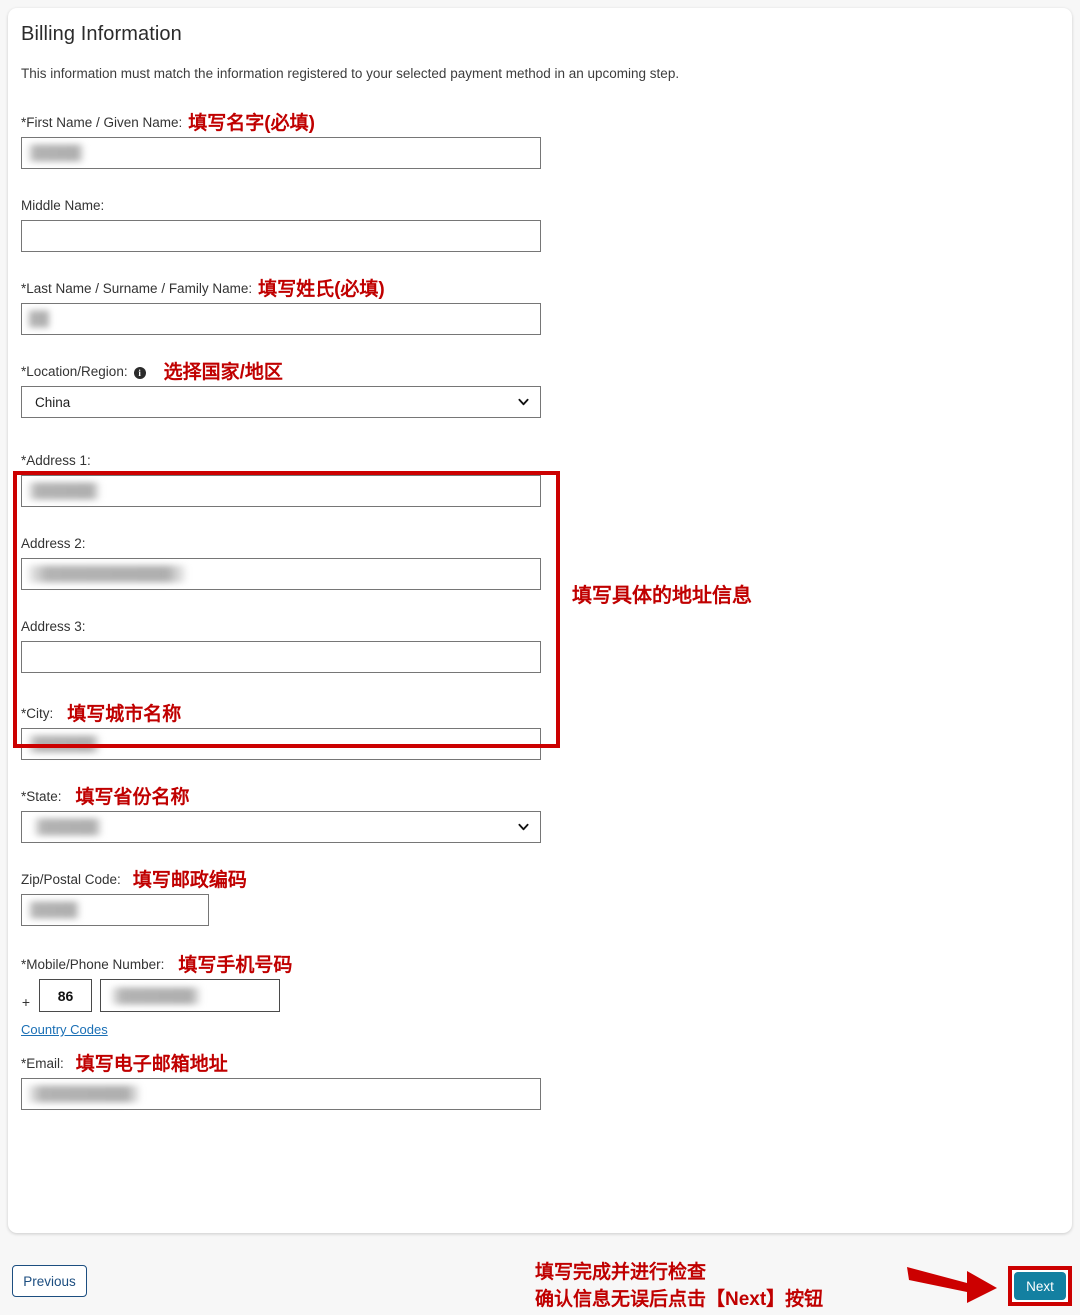 The image size is (1080, 1315). I want to click on phone-label: *Mobile/Phone Number:, so click(93, 964).